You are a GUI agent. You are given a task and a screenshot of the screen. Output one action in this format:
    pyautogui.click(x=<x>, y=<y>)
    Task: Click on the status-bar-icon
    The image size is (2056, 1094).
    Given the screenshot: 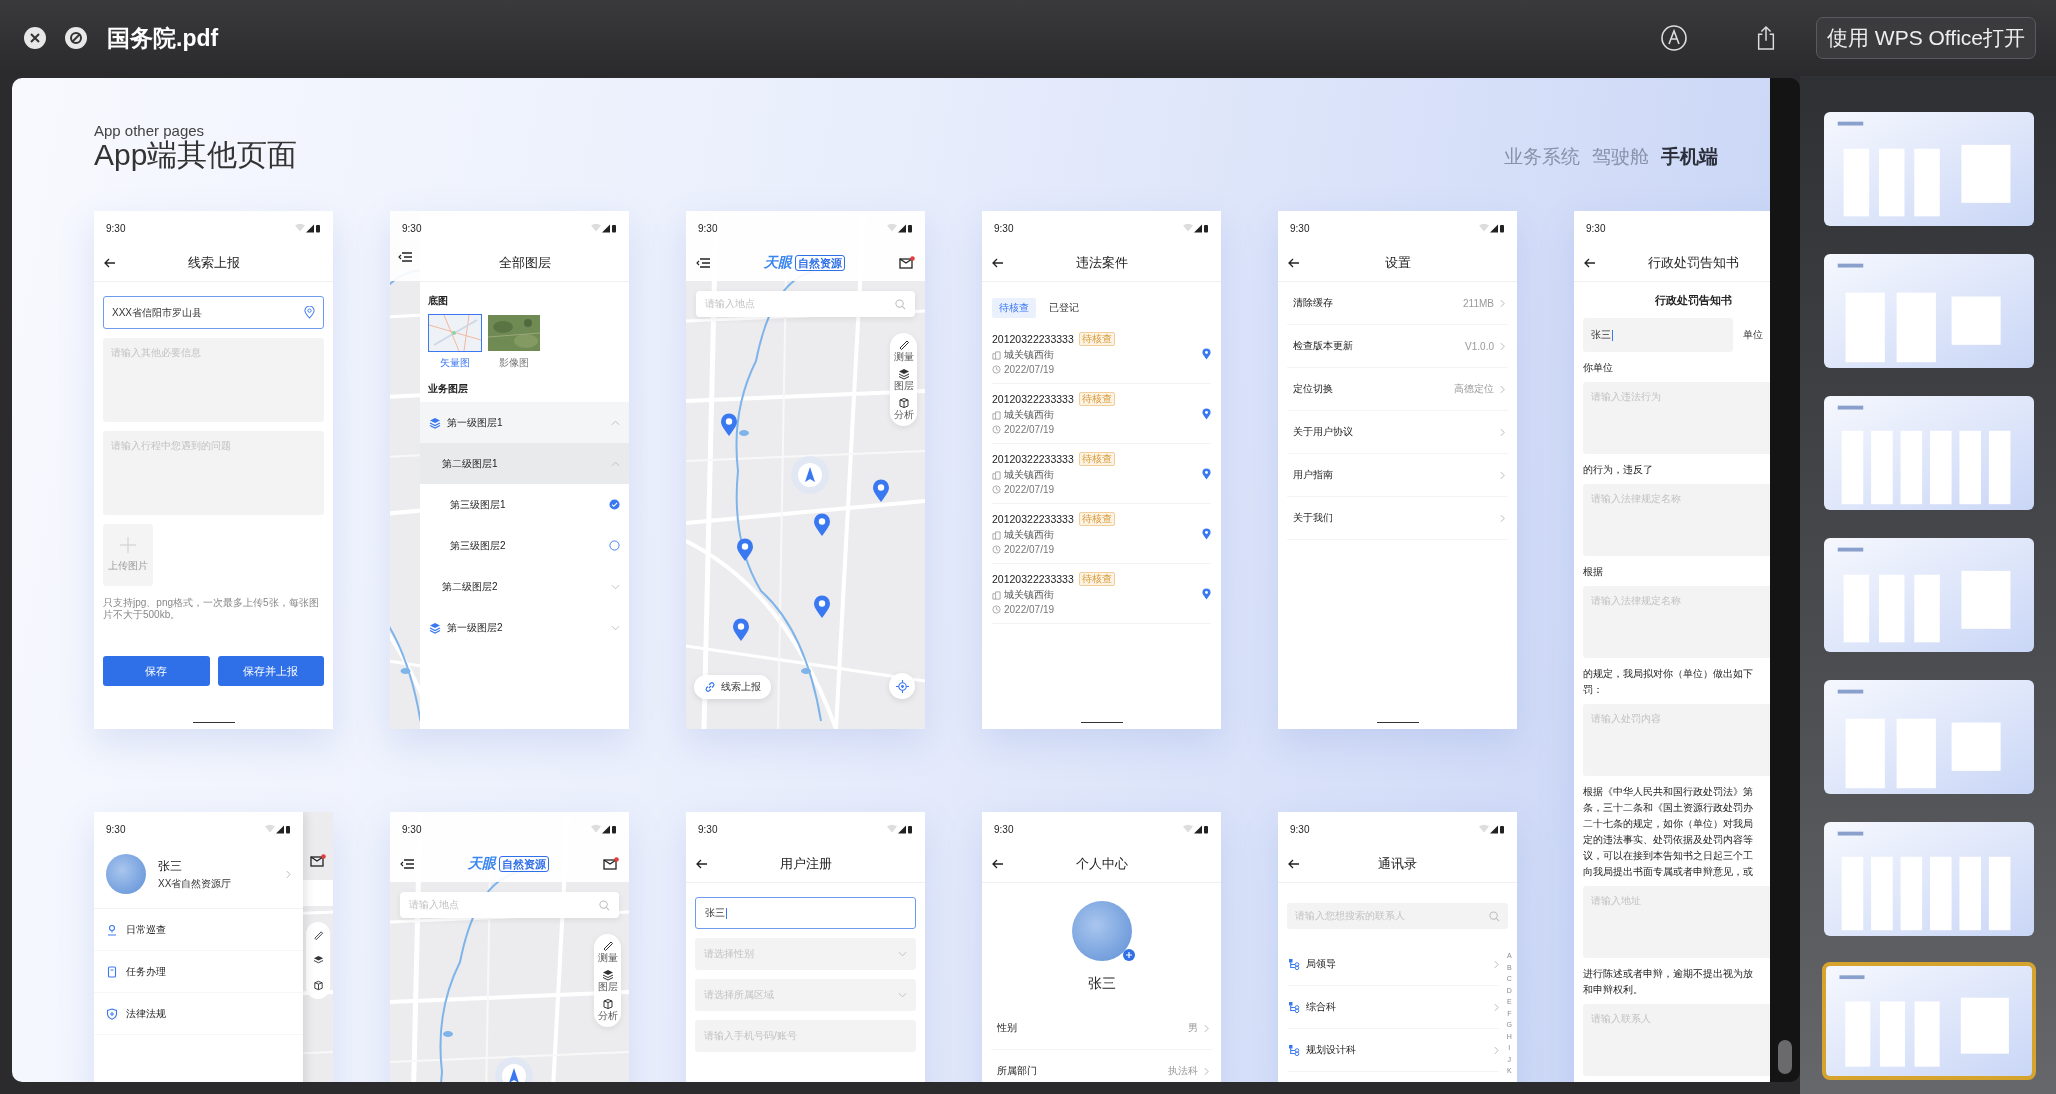 What is the action you would take?
    pyautogui.click(x=278, y=829)
    